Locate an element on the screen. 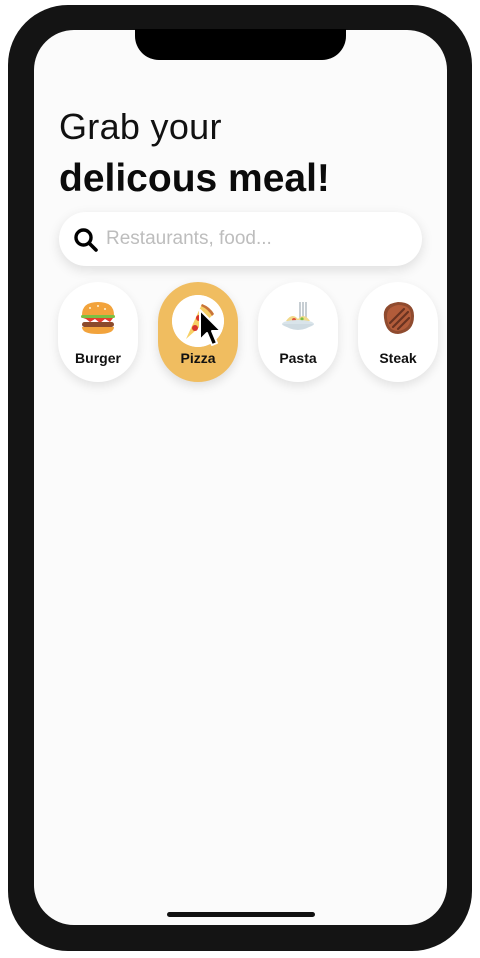 The height and width of the screenshot is (958, 480). search-icon is located at coordinates (86, 240).